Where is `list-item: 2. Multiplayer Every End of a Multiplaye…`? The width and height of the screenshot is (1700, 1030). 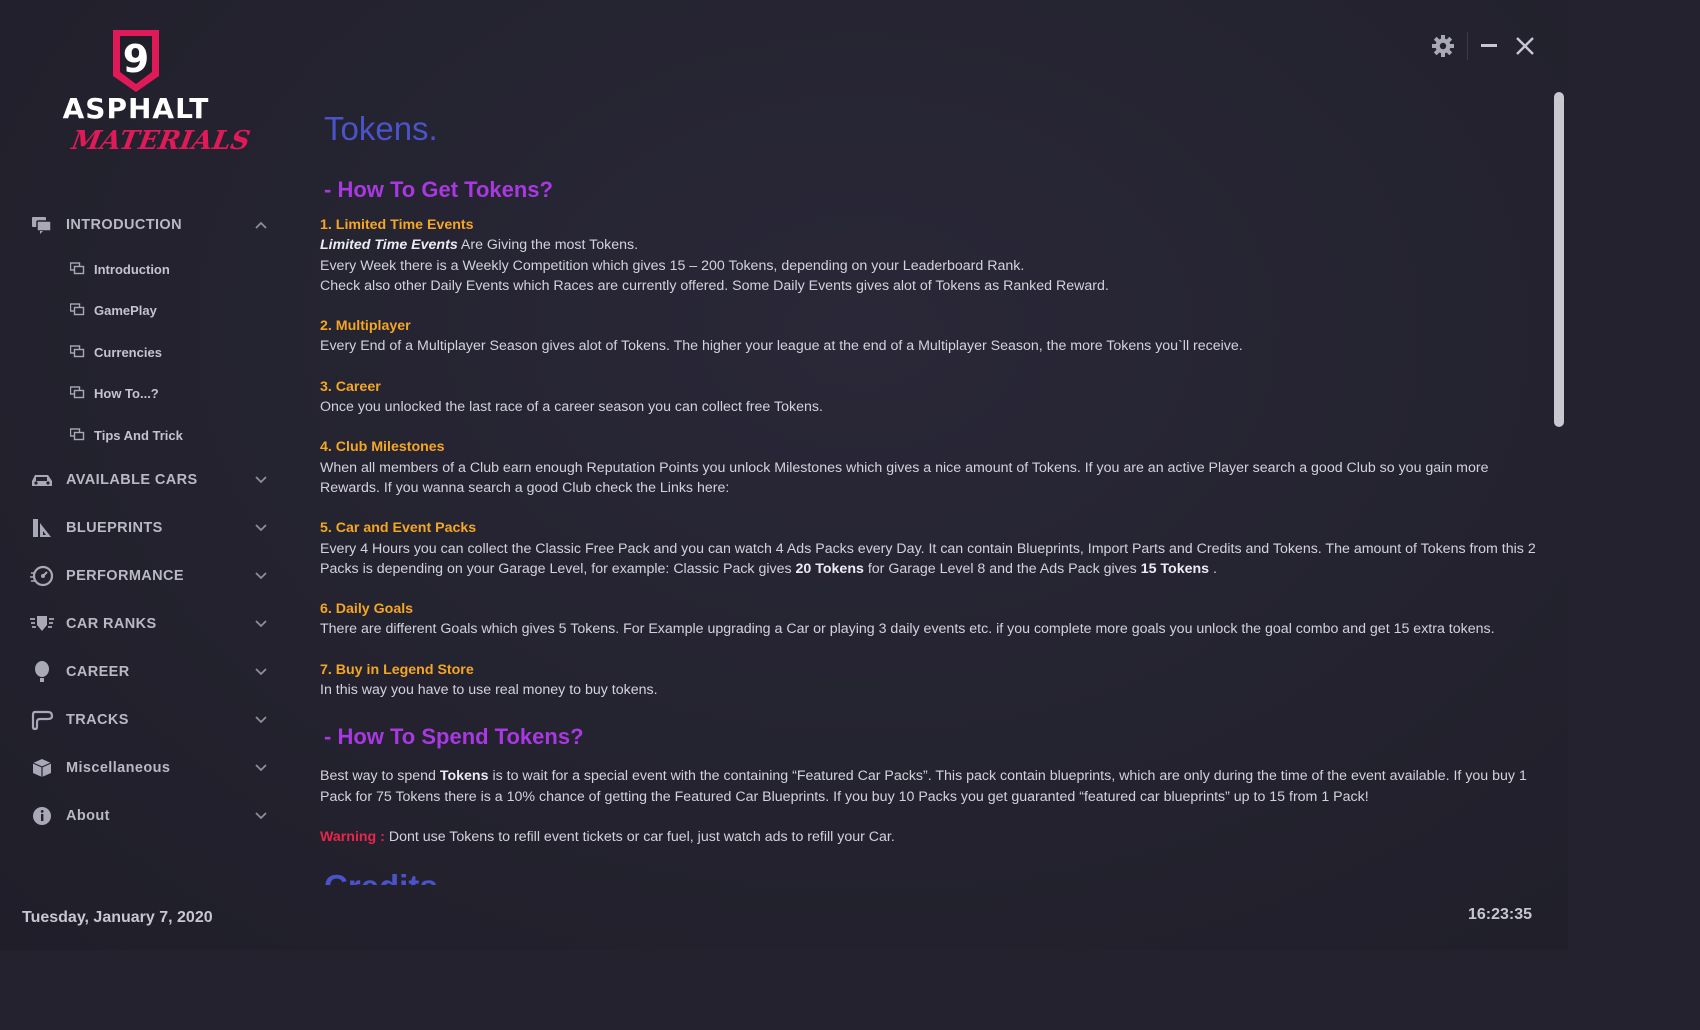 list-item: 2. Multiplayer Every End of a Multiplaye… is located at coordinates (934, 336).